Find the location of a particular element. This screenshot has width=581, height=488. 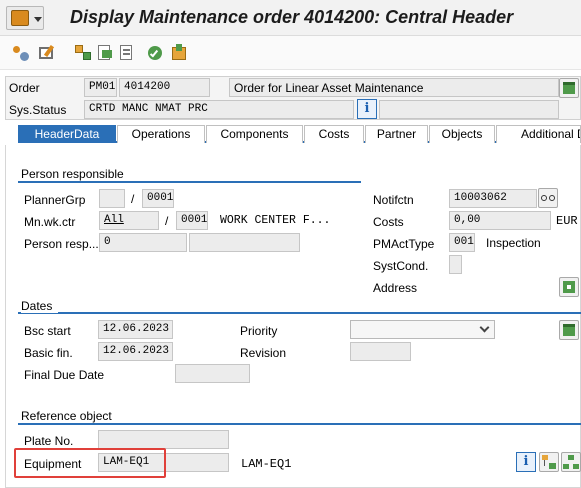

operations-icon is located at coordinates (105, 53).